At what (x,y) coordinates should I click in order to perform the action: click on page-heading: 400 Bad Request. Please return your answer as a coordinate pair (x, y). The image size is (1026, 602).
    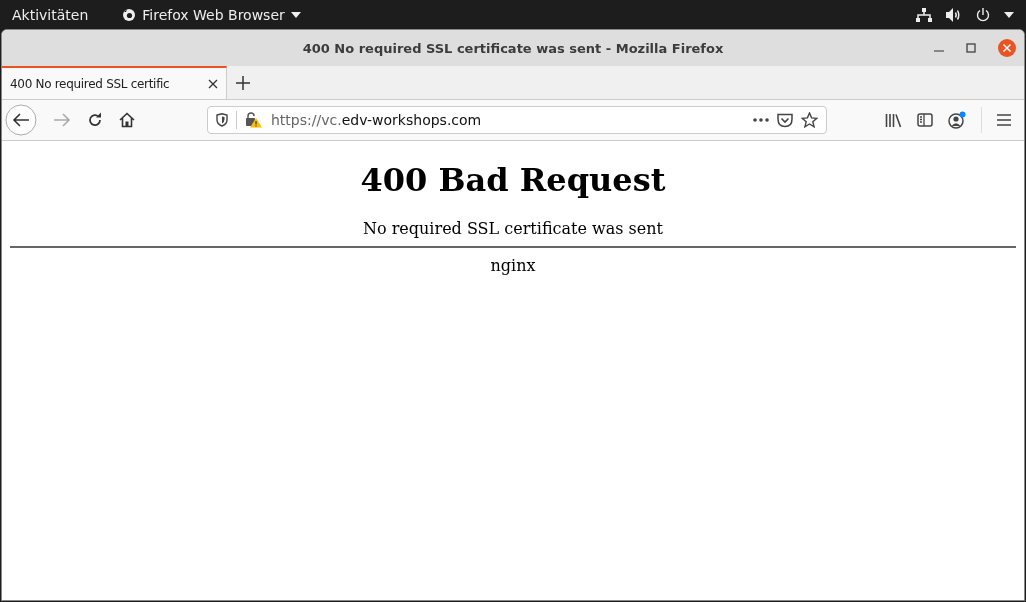
    Looking at the image, I should click on (513, 180).